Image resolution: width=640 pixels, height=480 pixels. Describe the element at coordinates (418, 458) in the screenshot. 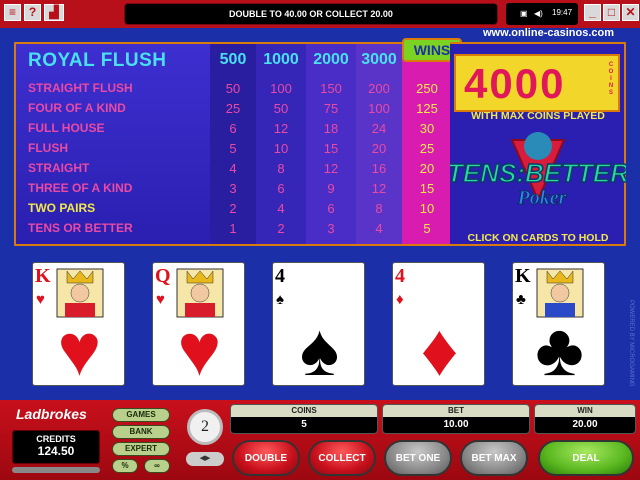

I see `bet-one-button: BET ONE` at that location.